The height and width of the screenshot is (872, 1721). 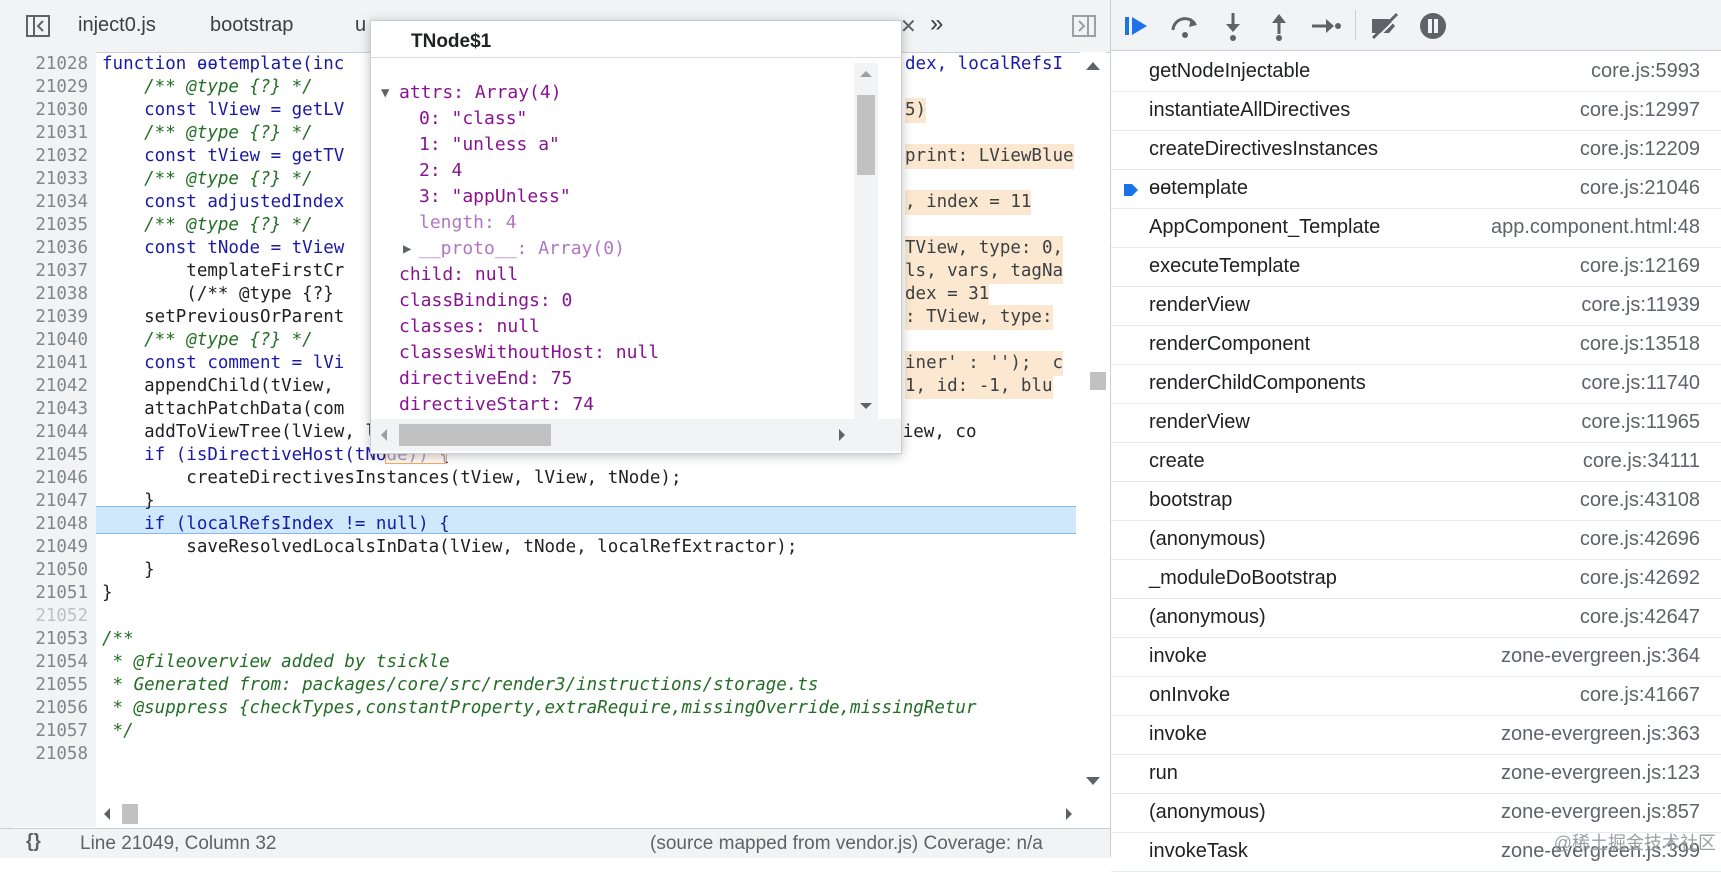 What do you see at coordinates (1640, 110) in the screenshot?
I see `call-frame-location: core.js:12997` at bounding box center [1640, 110].